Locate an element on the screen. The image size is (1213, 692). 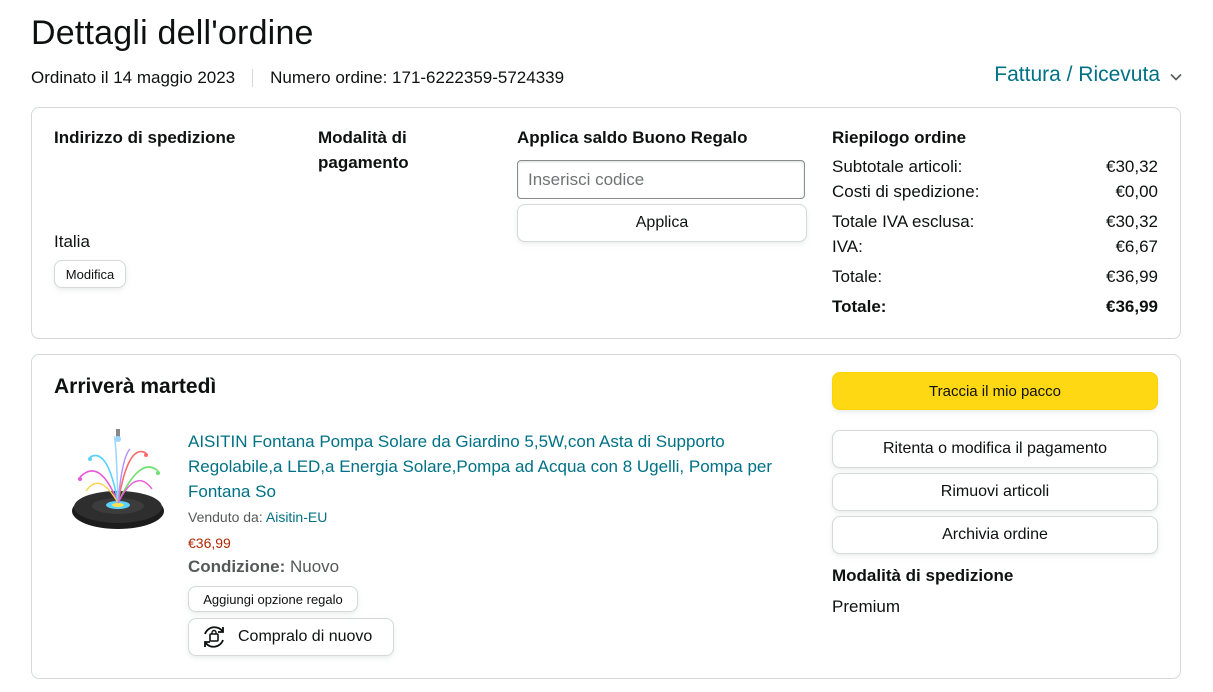
summary-row-grand-total: Totale: €36,99 is located at coordinates (995, 307).